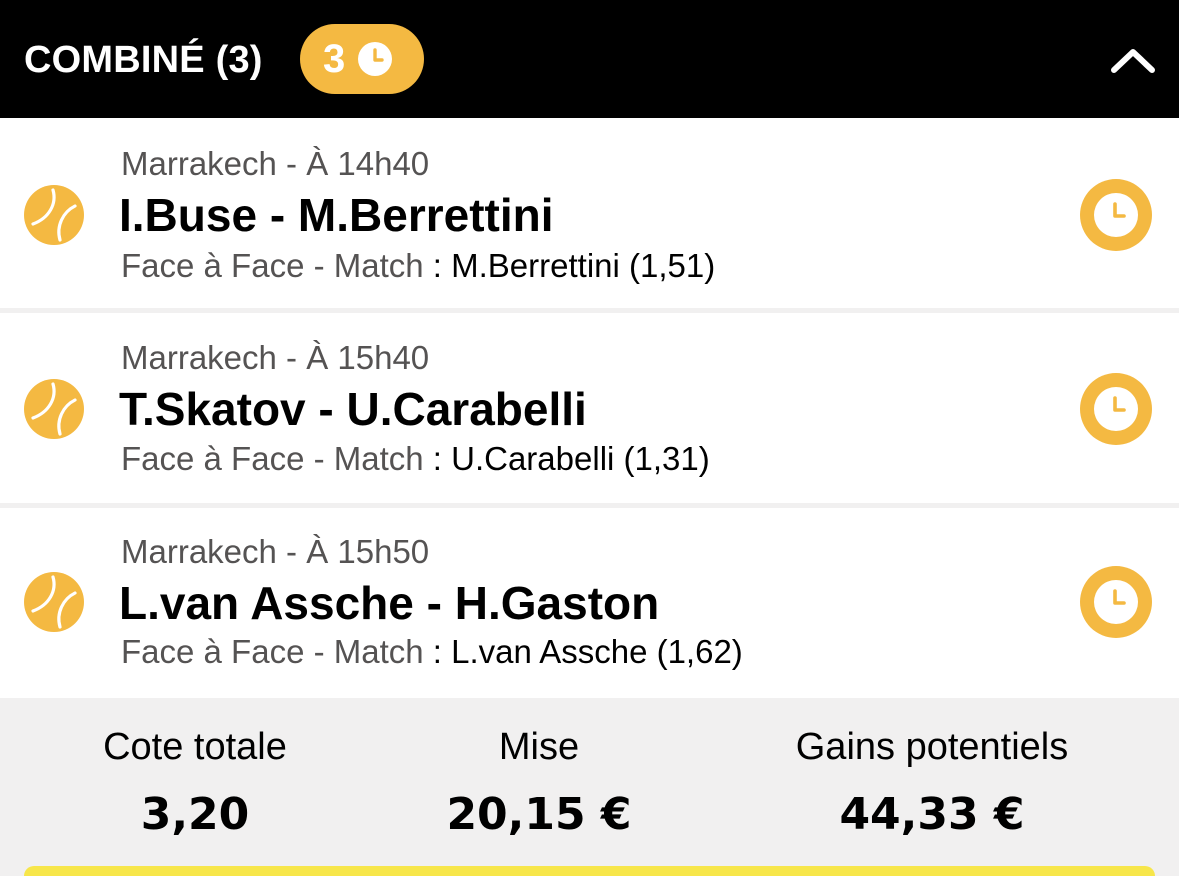  I want to click on selection-odds: M.Berrettini (1,51), so click(583, 265).